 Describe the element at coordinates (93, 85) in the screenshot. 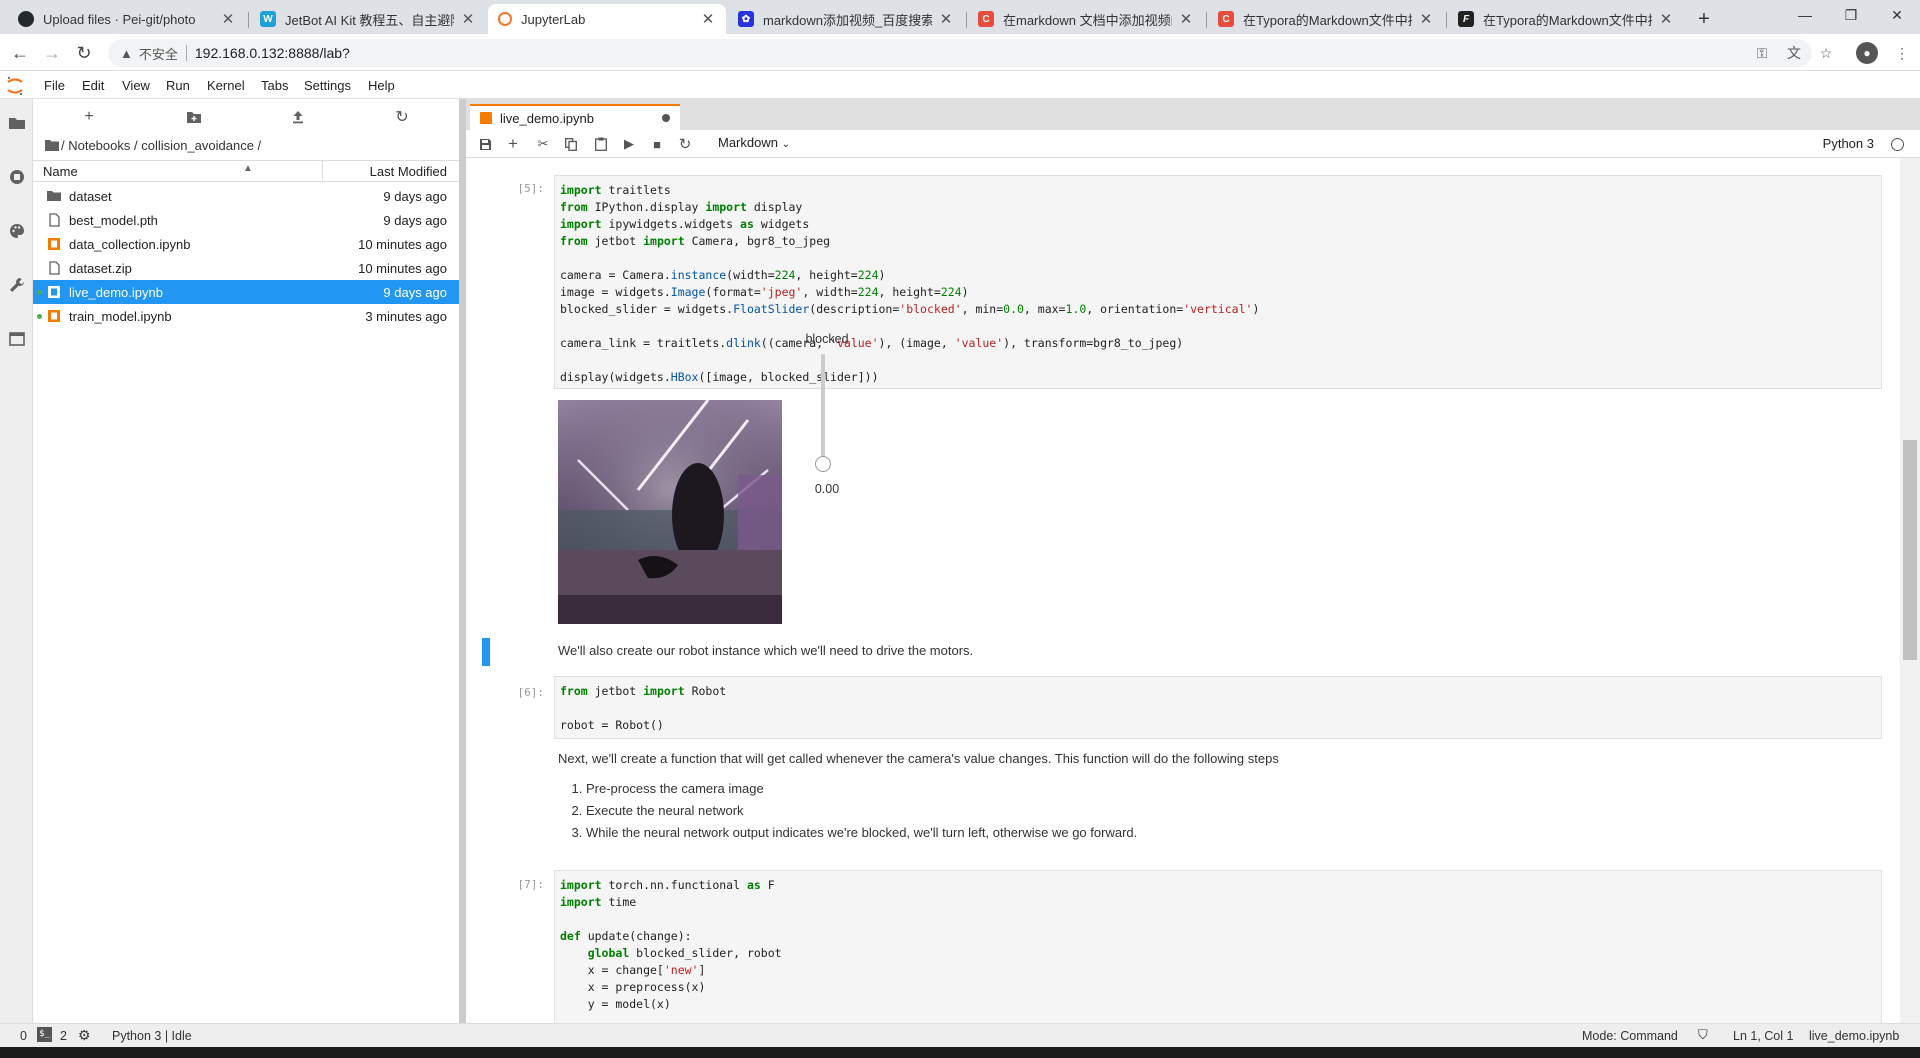

I see `menu-edit: Edit` at that location.